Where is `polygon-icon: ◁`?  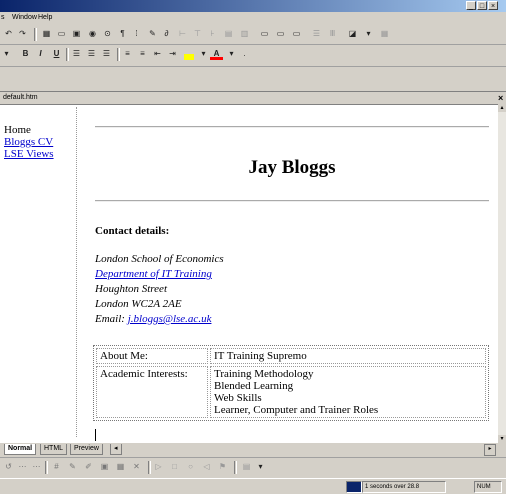
polygon-icon: ◁ is located at coordinates (206, 467).